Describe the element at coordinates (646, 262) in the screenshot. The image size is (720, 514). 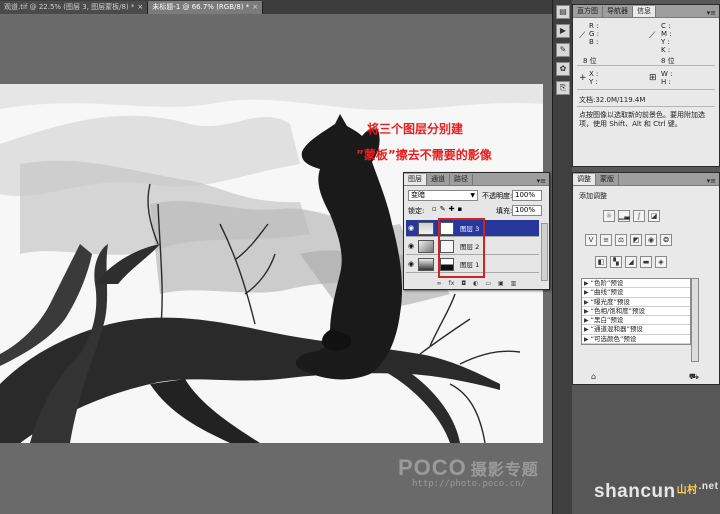
I see `gradient-map-icon: ▬` at that location.